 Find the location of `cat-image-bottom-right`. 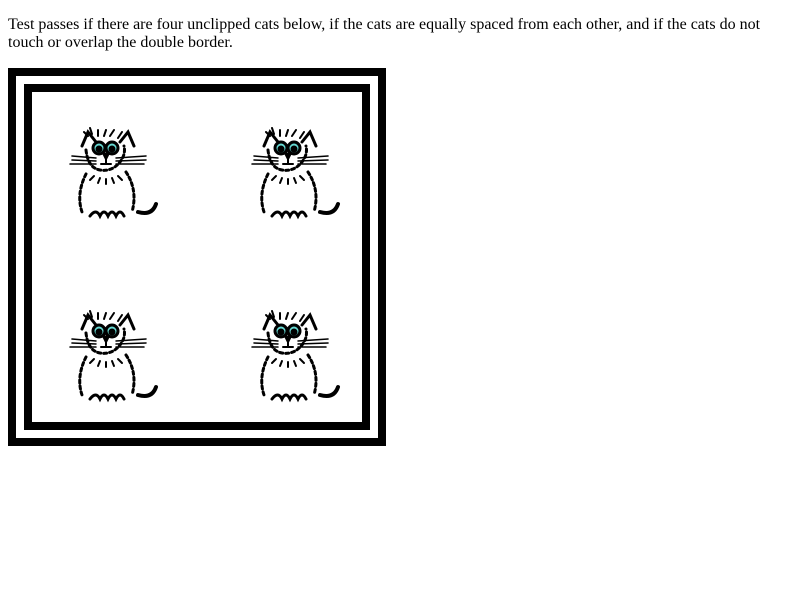

cat-image-bottom-right is located at coordinates (298, 357).